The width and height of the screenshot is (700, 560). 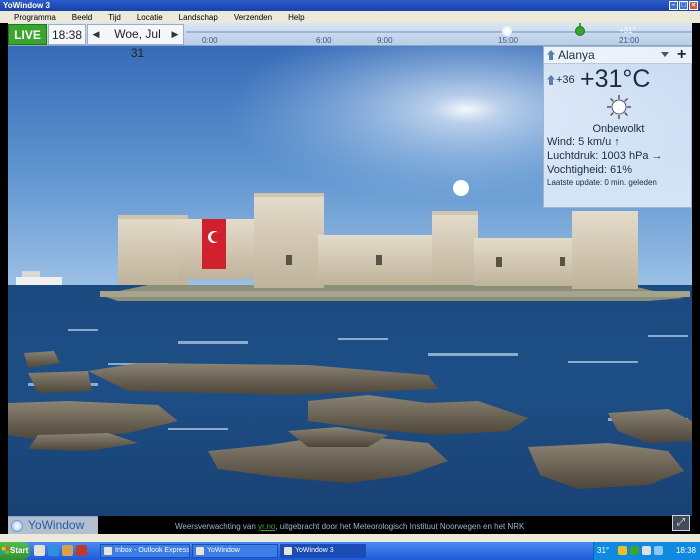 What do you see at coordinates (385, 40) in the screenshot?
I see `tick-0900: 9:00` at bounding box center [385, 40].